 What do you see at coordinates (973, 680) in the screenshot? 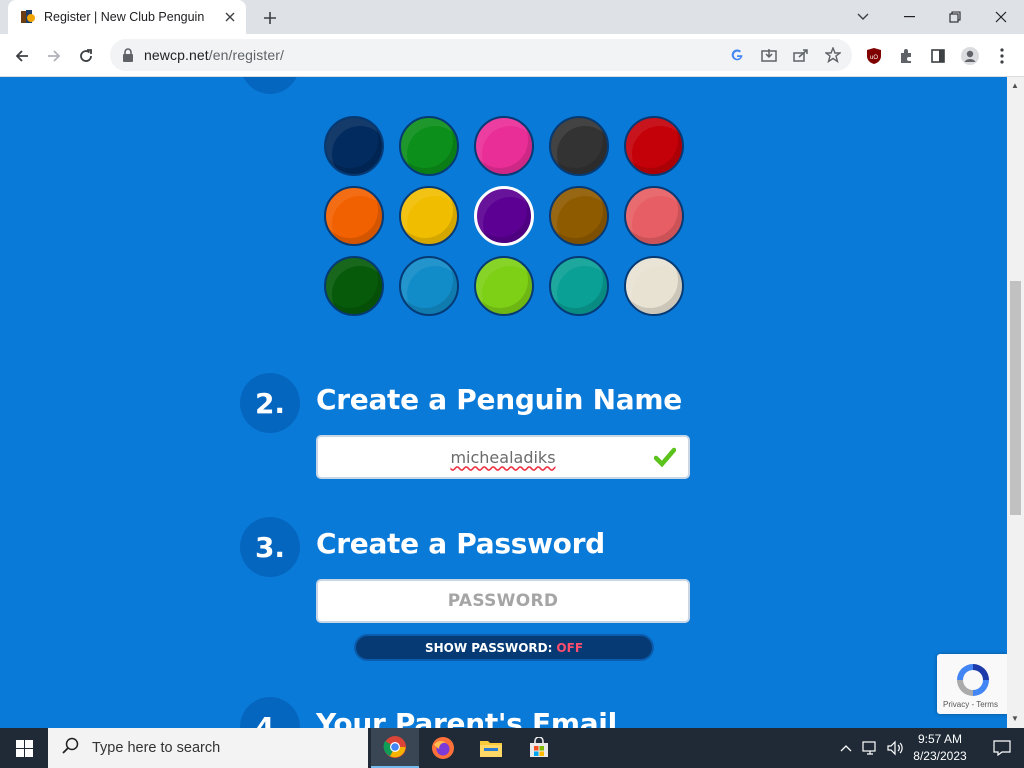
I see `recaptcha-icon` at bounding box center [973, 680].